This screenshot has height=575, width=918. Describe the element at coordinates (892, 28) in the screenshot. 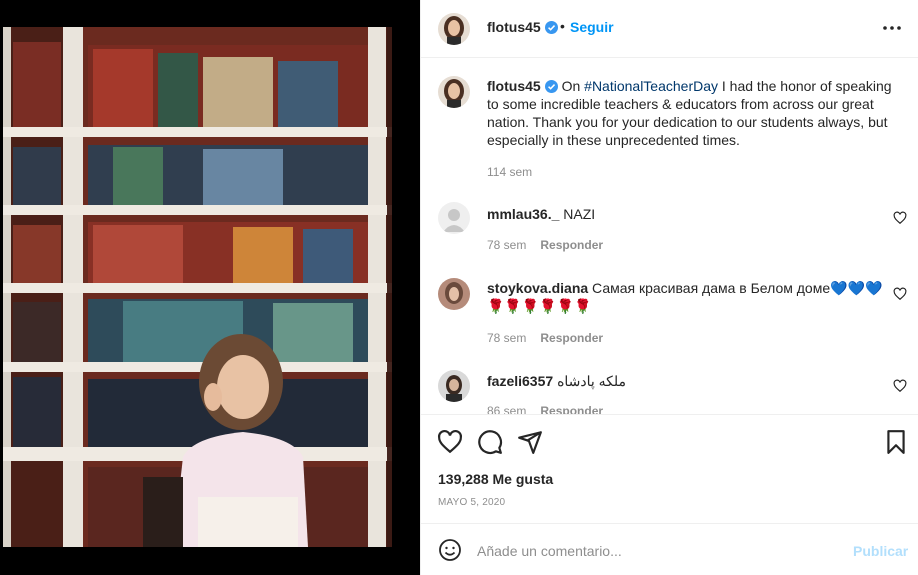

I see `more-options-icon` at that location.